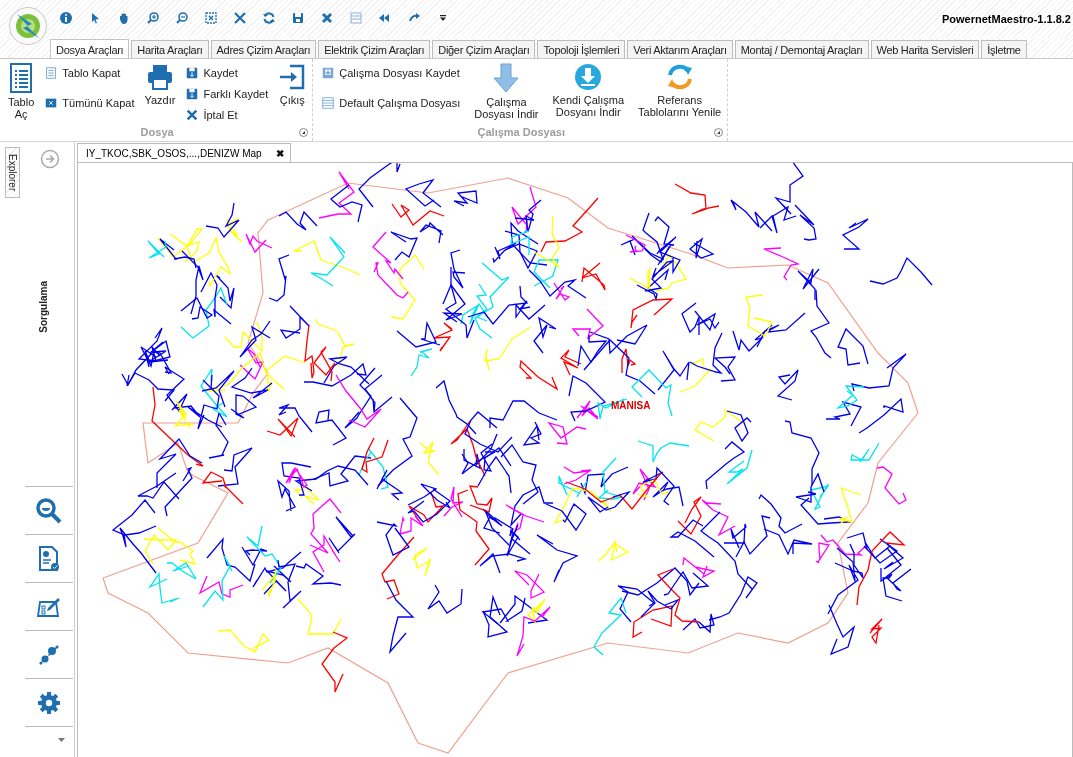  I want to click on close-tab-button: ✖, so click(279, 153).